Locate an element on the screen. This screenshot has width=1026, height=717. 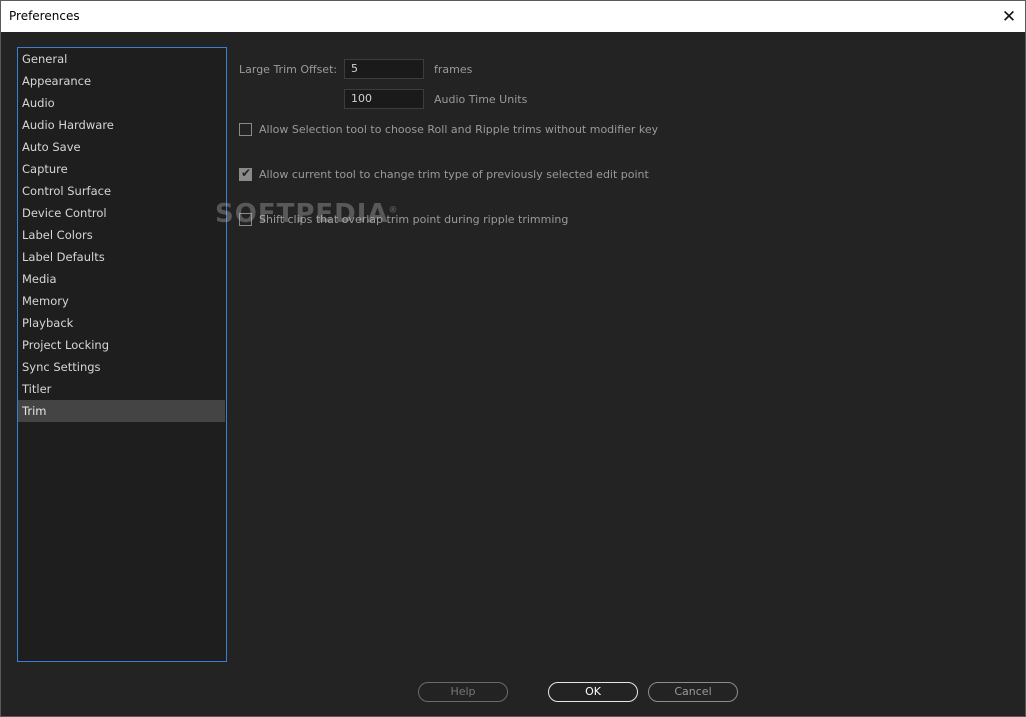
watermark-text: SOFTPEDIA is located at coordinates (302, 214).